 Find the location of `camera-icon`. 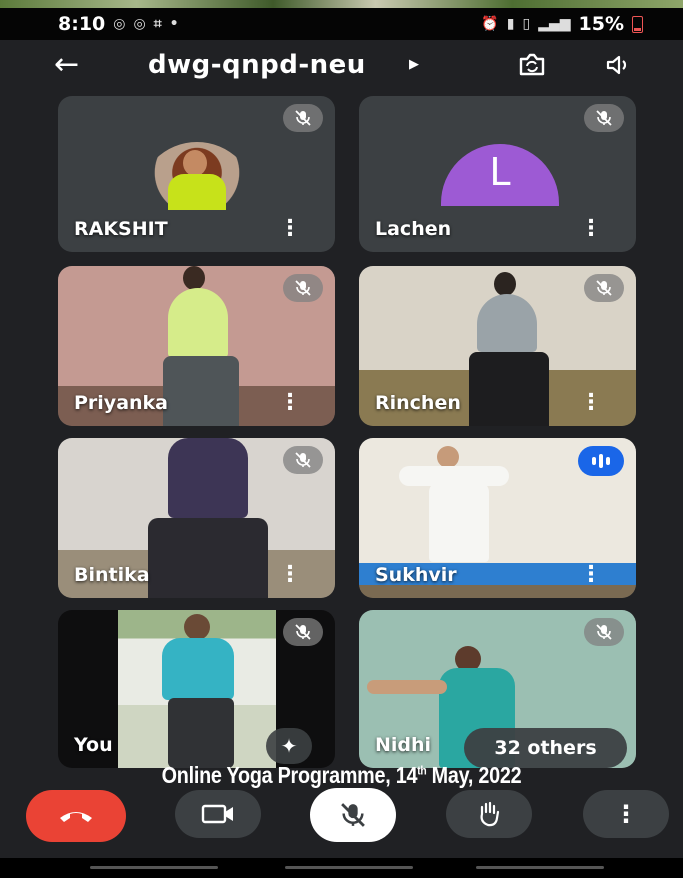

camera-icon is located at coordinates (217, 814).